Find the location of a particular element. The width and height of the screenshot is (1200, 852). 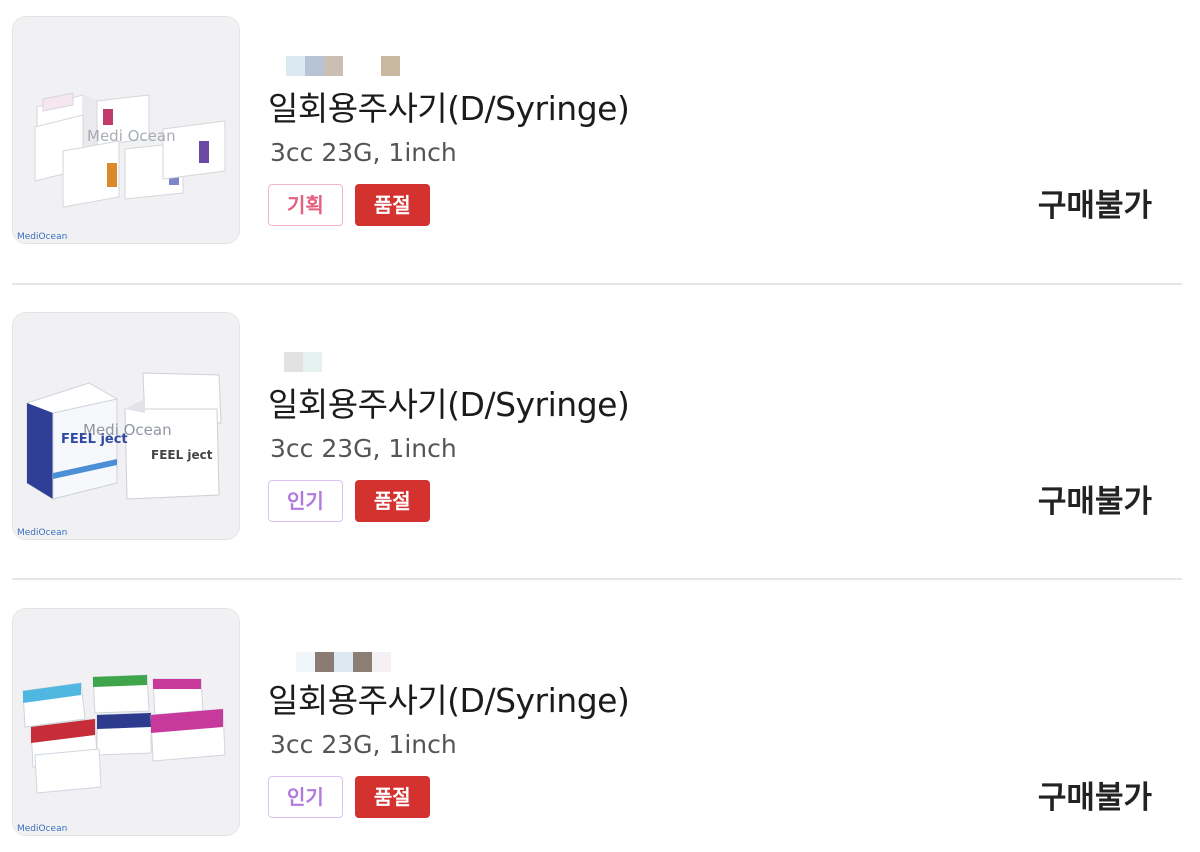

product-thumbnail: FEEL ject FEEL ject Medi Ocean MediOcean is located at coordinates (126, 426).